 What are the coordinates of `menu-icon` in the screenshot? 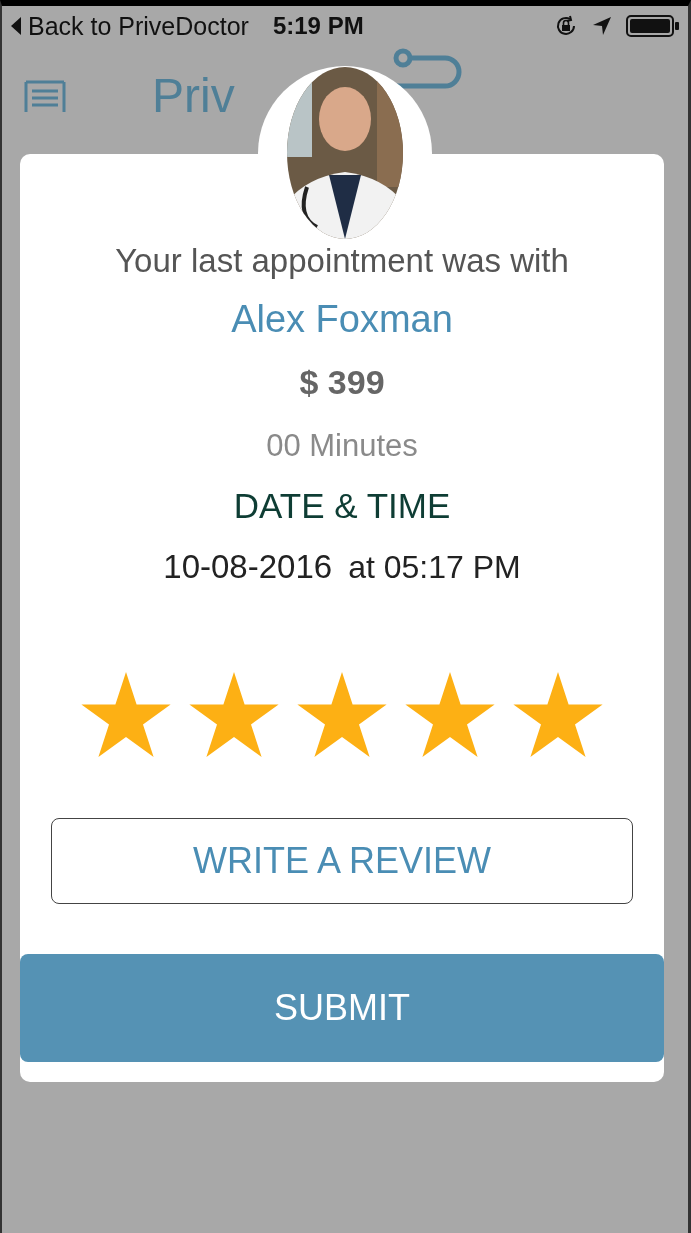 It's located at (45, 97).